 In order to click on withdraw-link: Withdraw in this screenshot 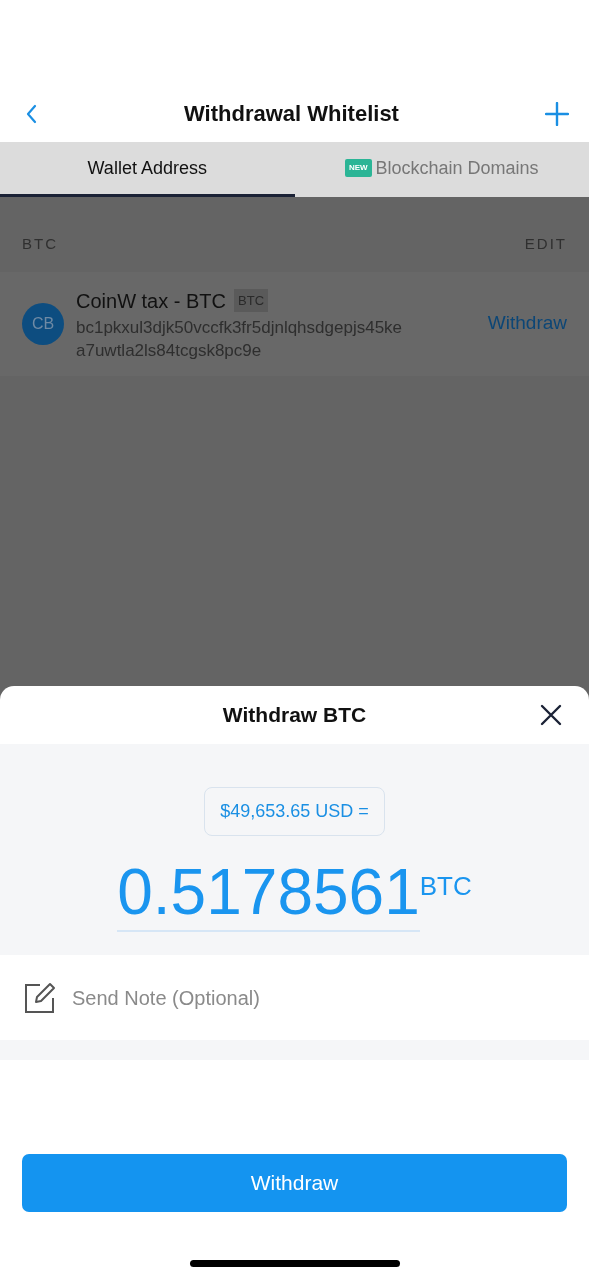, I will do `click(527, 323)`.